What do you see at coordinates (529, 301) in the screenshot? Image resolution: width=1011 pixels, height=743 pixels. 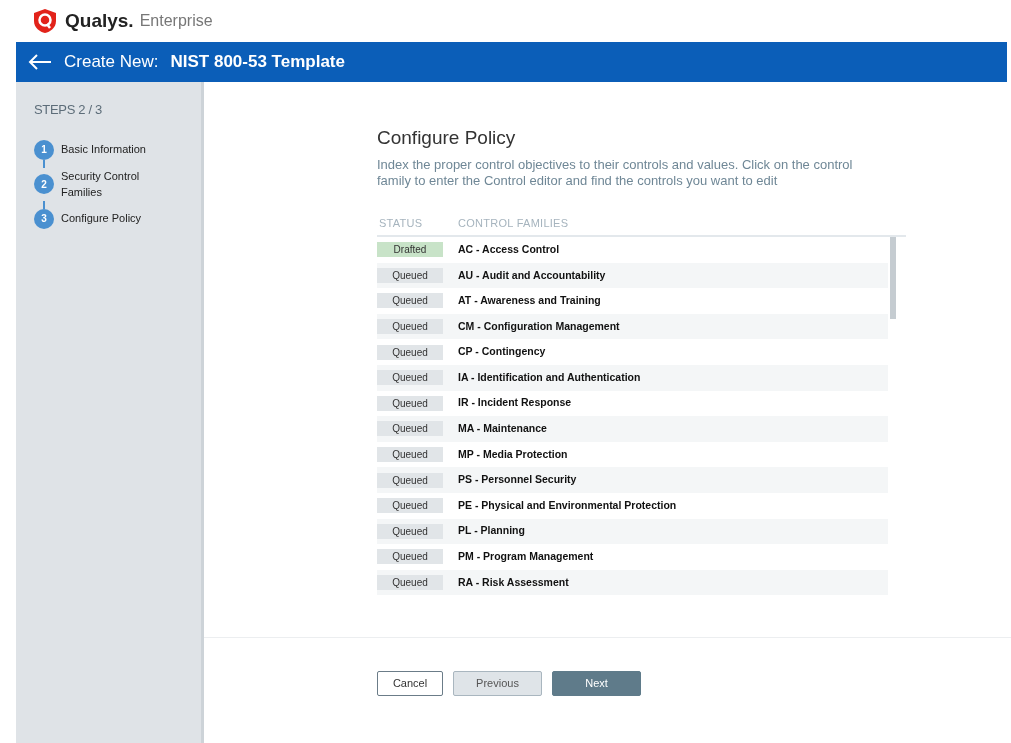 I see `family-name: AT - Awareness and Training` at bounding box center [529, 301].